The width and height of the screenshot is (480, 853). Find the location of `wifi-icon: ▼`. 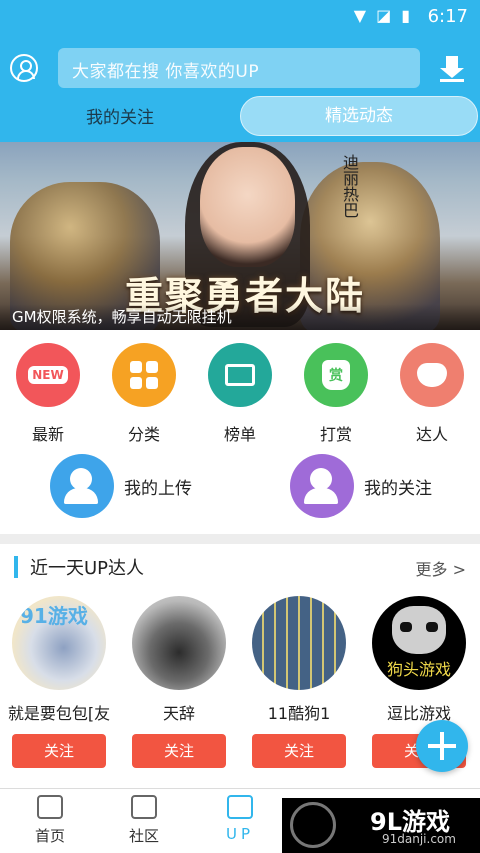

wifi-icon: ▼ is located at coordinates (360, 15).